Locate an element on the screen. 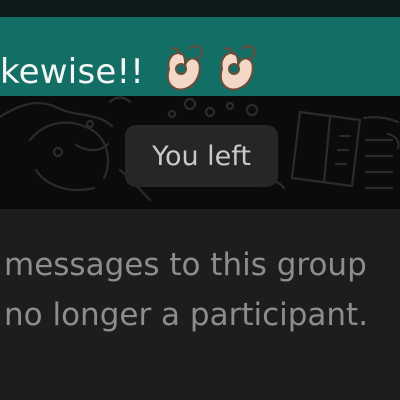 The width and height of the screenshot is (400, 400). top-edge-strip is located at coordinates (200, 8).